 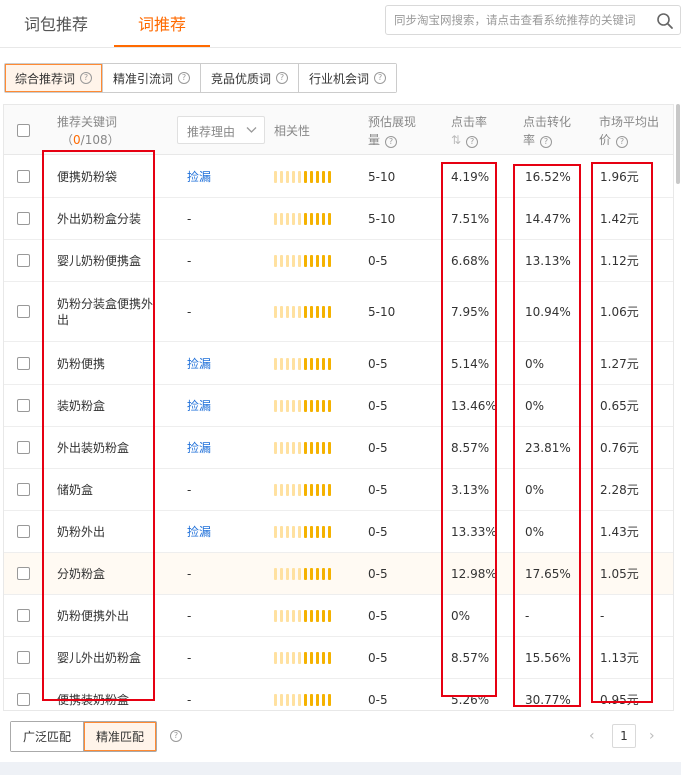 What do you see at coordinates (665, 21) in the screenshot?
I see `search-icon` at bounding box center [665, 21].